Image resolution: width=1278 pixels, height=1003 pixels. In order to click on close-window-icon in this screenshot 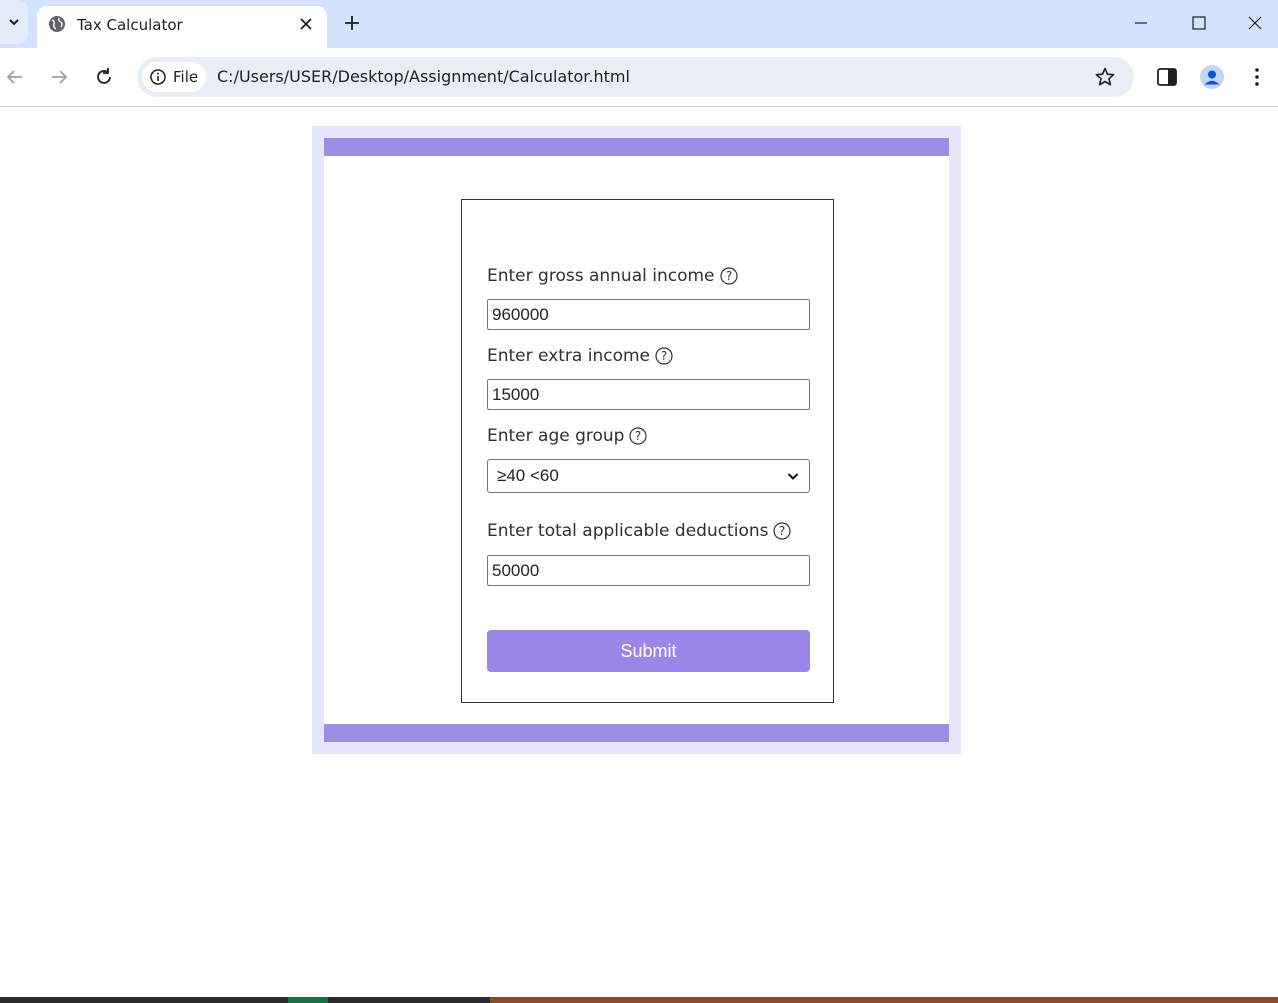, I will do `click(1255, 23)`.